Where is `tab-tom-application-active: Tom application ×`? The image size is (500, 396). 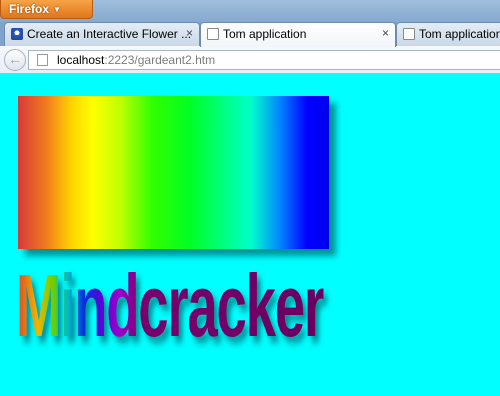 tab-tom-application-active: Tom application × is located at coordinates (298, 34).